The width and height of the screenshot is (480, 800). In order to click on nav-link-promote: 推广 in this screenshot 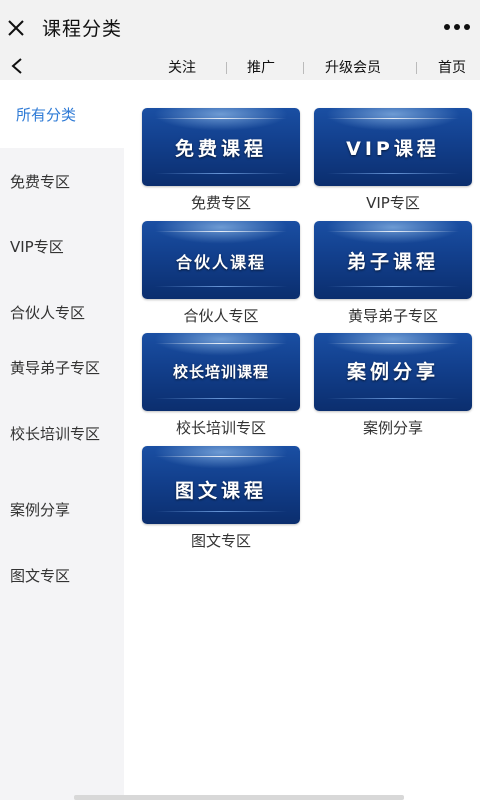, I will do `click(261, 67)`.